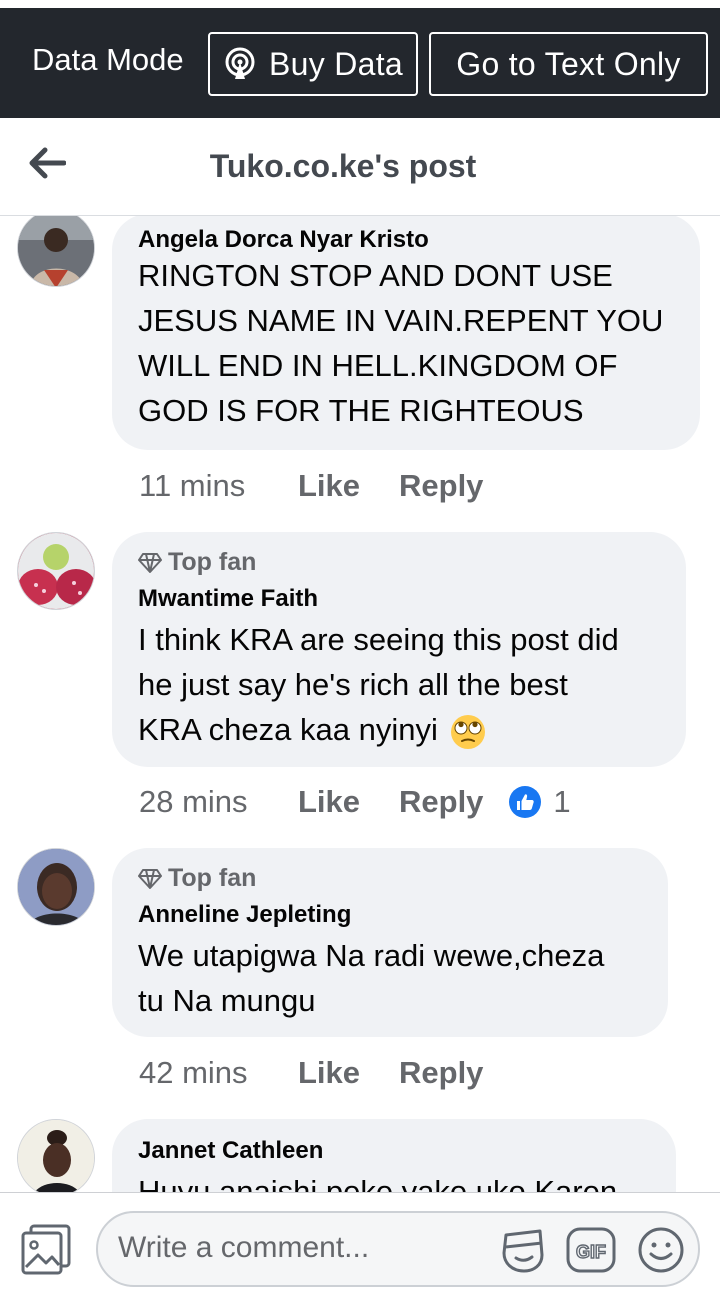 The width and height of the screenshot is (720, 1303). Describe the element at coordinates (523, 1250) in the screenshot. I see `sticker-icon` at that location.